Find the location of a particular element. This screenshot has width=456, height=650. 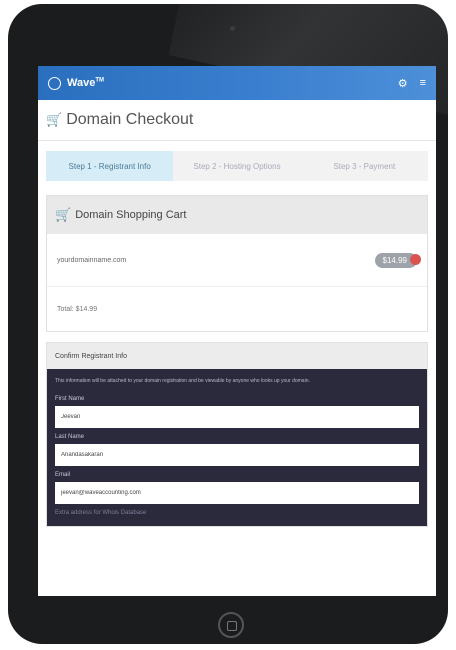

first-name-label: First Name is located at coordinates (70, 399).